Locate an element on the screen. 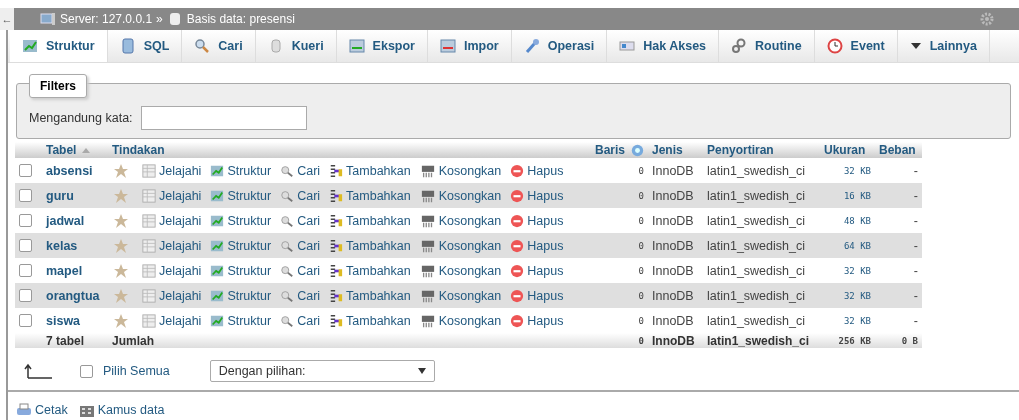 The height and width of the screenshot is (420, 1019). total-cell: 256 KB is located at coordinates (854, 340).